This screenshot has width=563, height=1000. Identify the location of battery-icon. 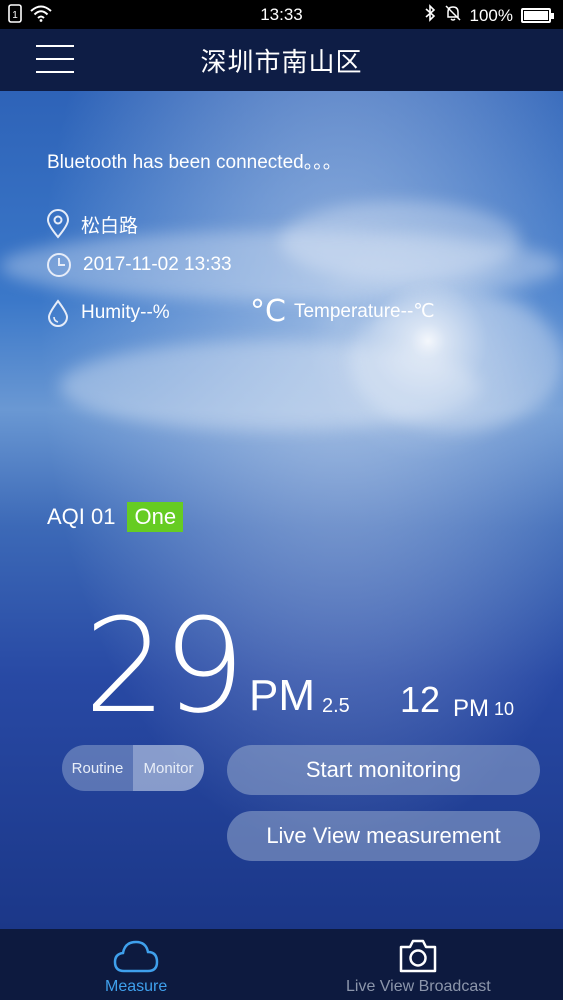
(537, 15).